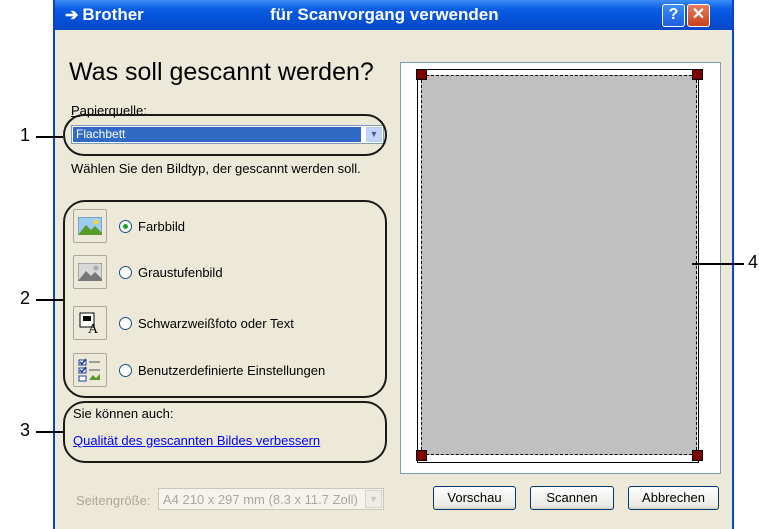 This screenshot has height=529, width=759. What do you see at coordinates (221, 72) in the screenshot?
I see `page-heading: Was soll gescannt werden?` at bounding box center [221, 72].